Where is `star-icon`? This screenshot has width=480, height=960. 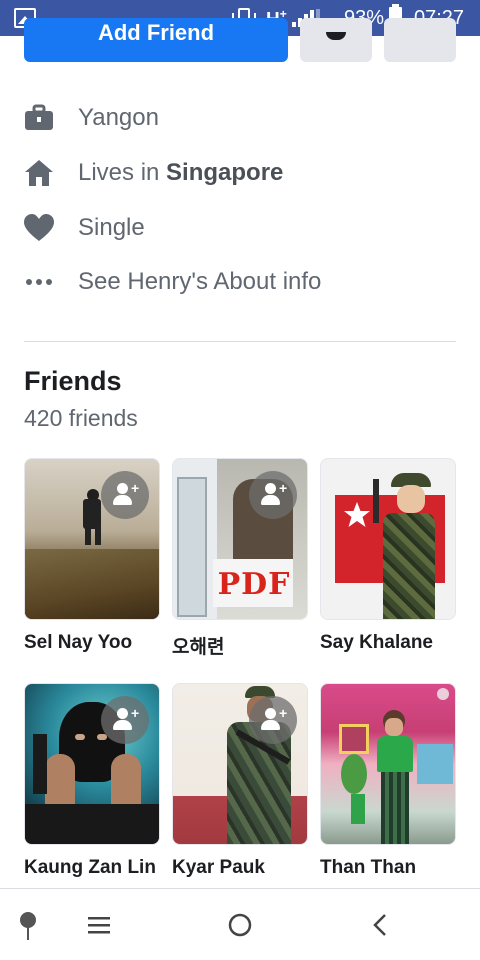
star-icon is located at coordinates (357, 514).